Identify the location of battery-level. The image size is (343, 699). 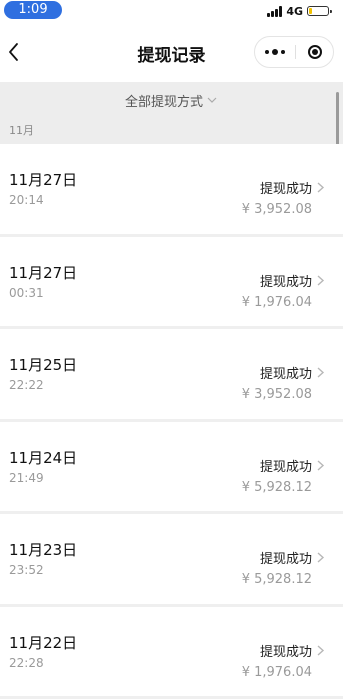
(310, 11).